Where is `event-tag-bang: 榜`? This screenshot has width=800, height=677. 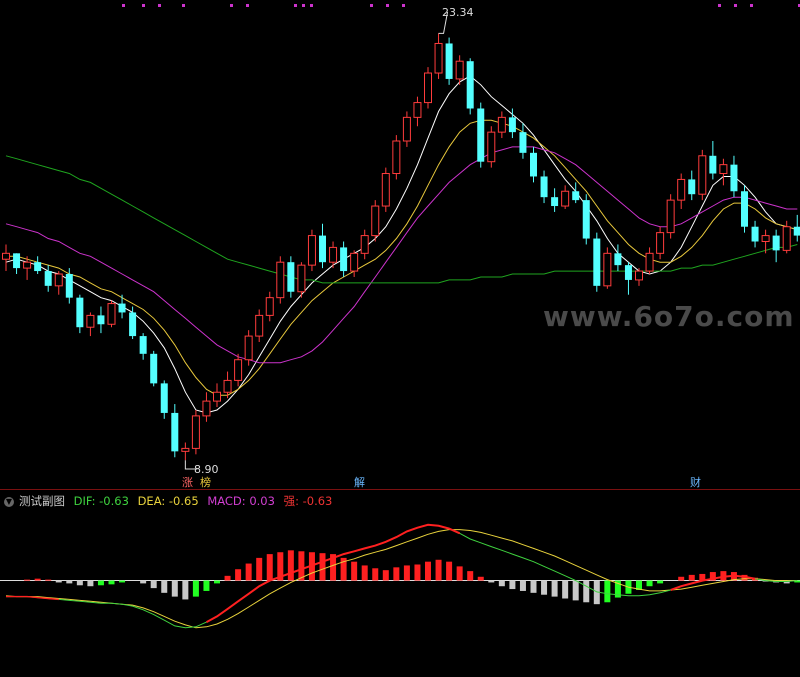
event-tag-bang: 榜 is located at coordinates (205, 482).